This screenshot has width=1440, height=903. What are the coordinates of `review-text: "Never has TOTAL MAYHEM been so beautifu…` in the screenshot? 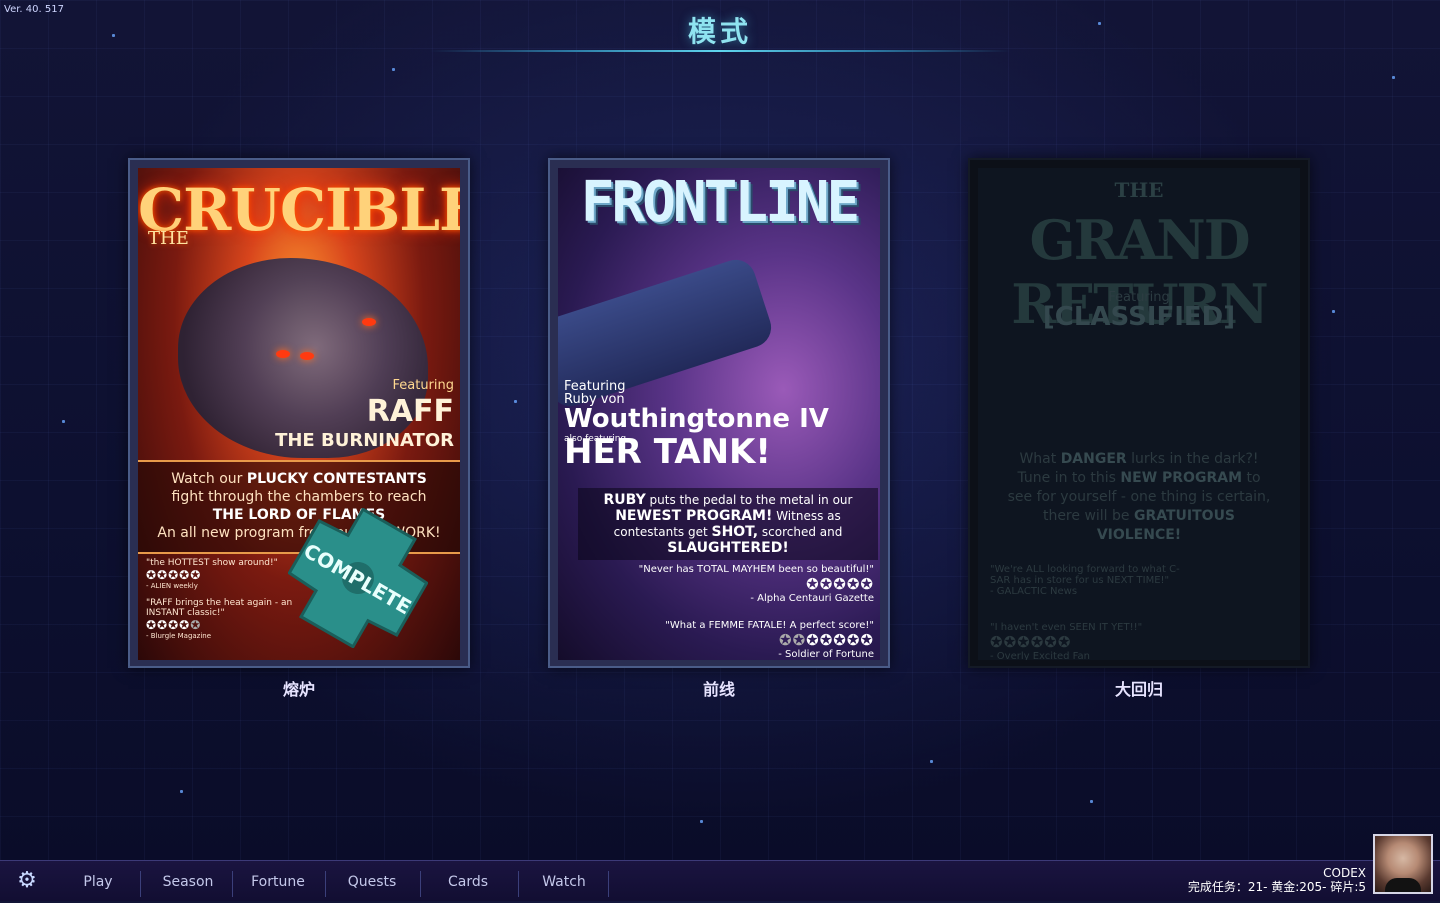 It's located at (756, 569).